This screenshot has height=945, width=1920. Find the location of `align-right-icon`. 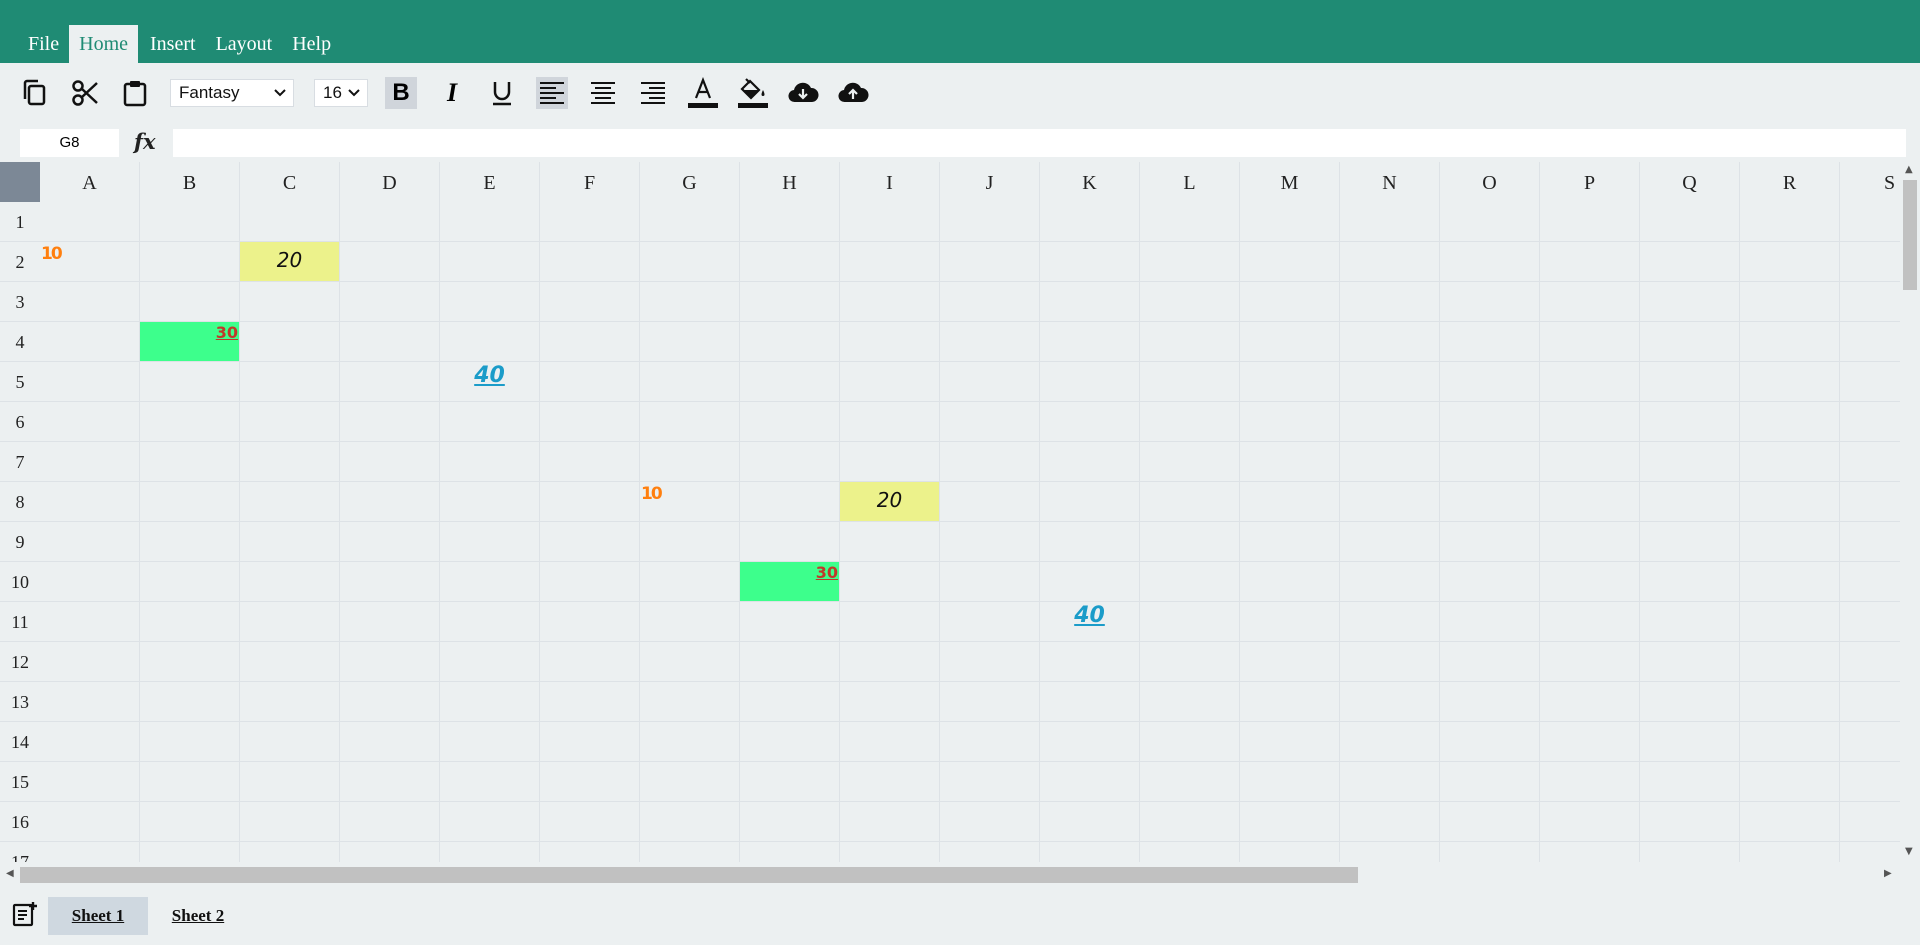

align-right-icon is located at coordinates (653, 93).